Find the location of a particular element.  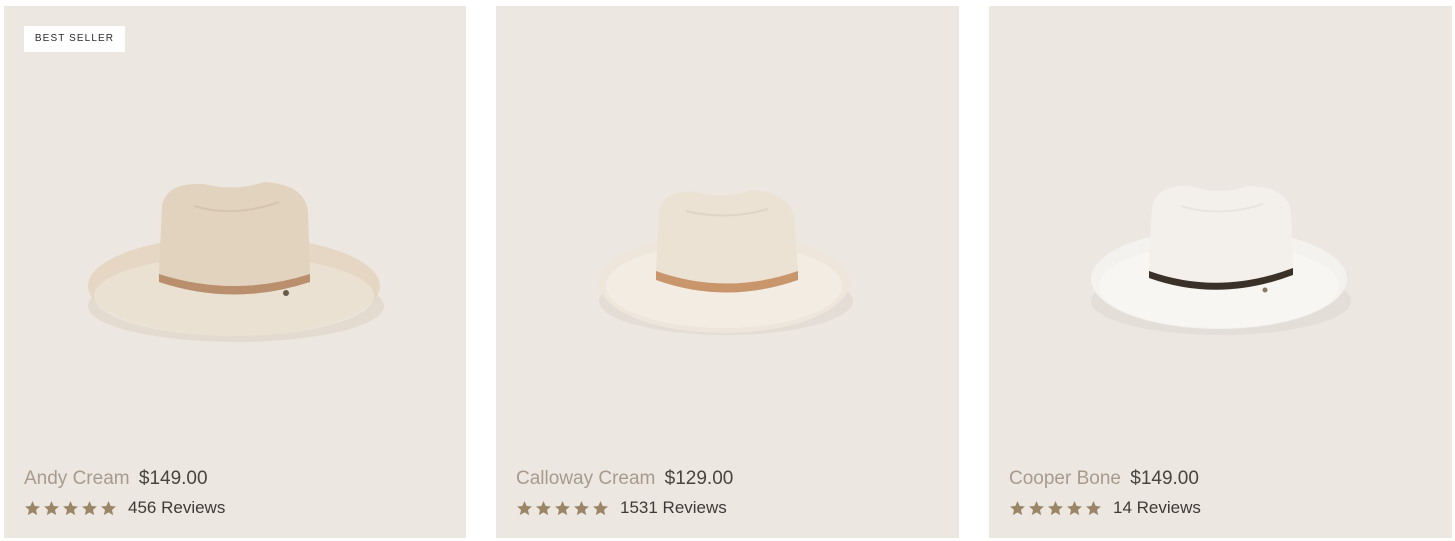

review-count: 456 Reviews is located at coordinates (176, 508).